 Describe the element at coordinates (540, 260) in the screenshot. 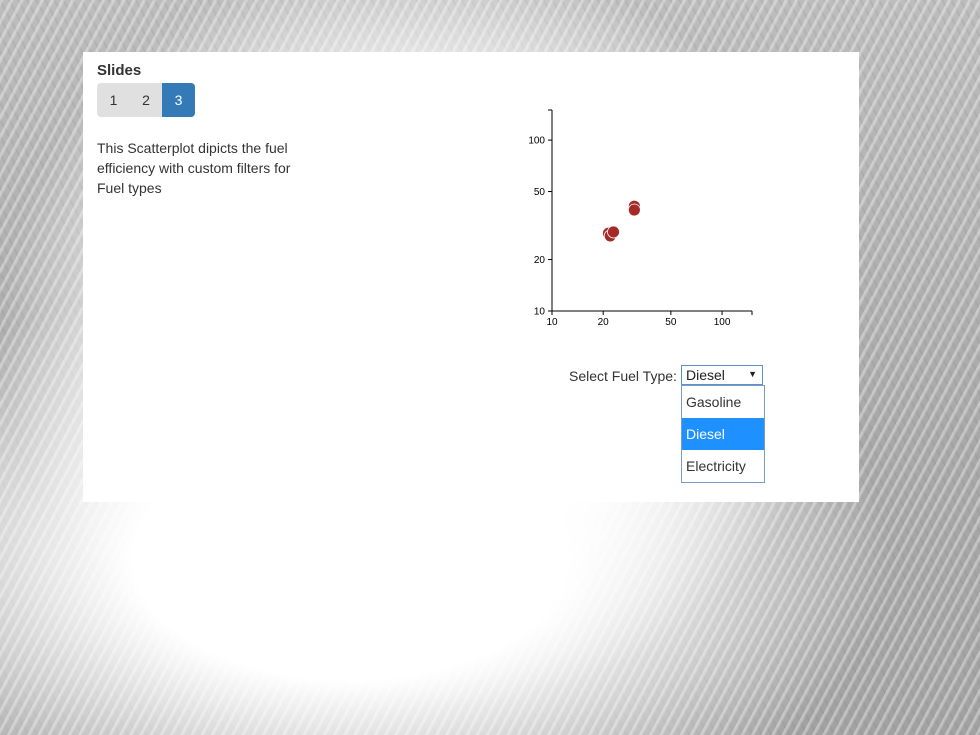

I see `y-tick-label: 20` at that location.